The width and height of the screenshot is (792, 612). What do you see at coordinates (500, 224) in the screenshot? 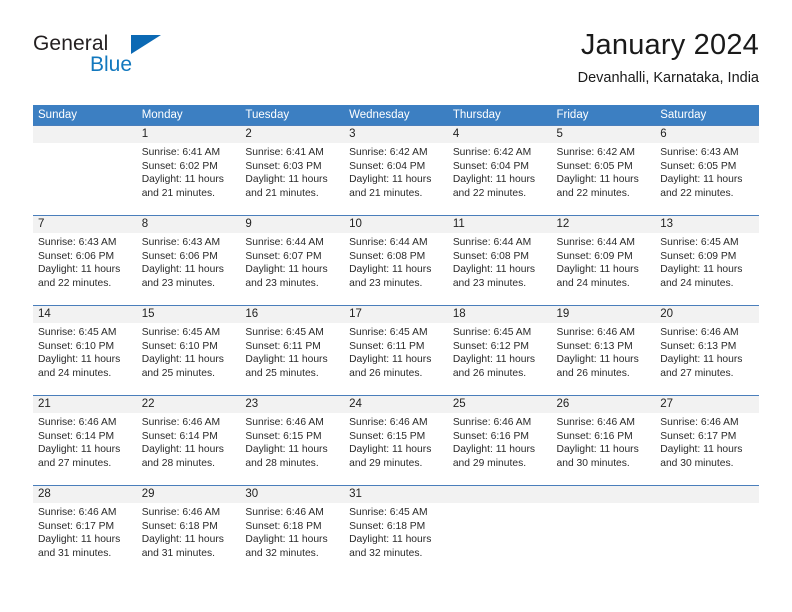
I see `day-number: 11` at bounding box center [500, 224].